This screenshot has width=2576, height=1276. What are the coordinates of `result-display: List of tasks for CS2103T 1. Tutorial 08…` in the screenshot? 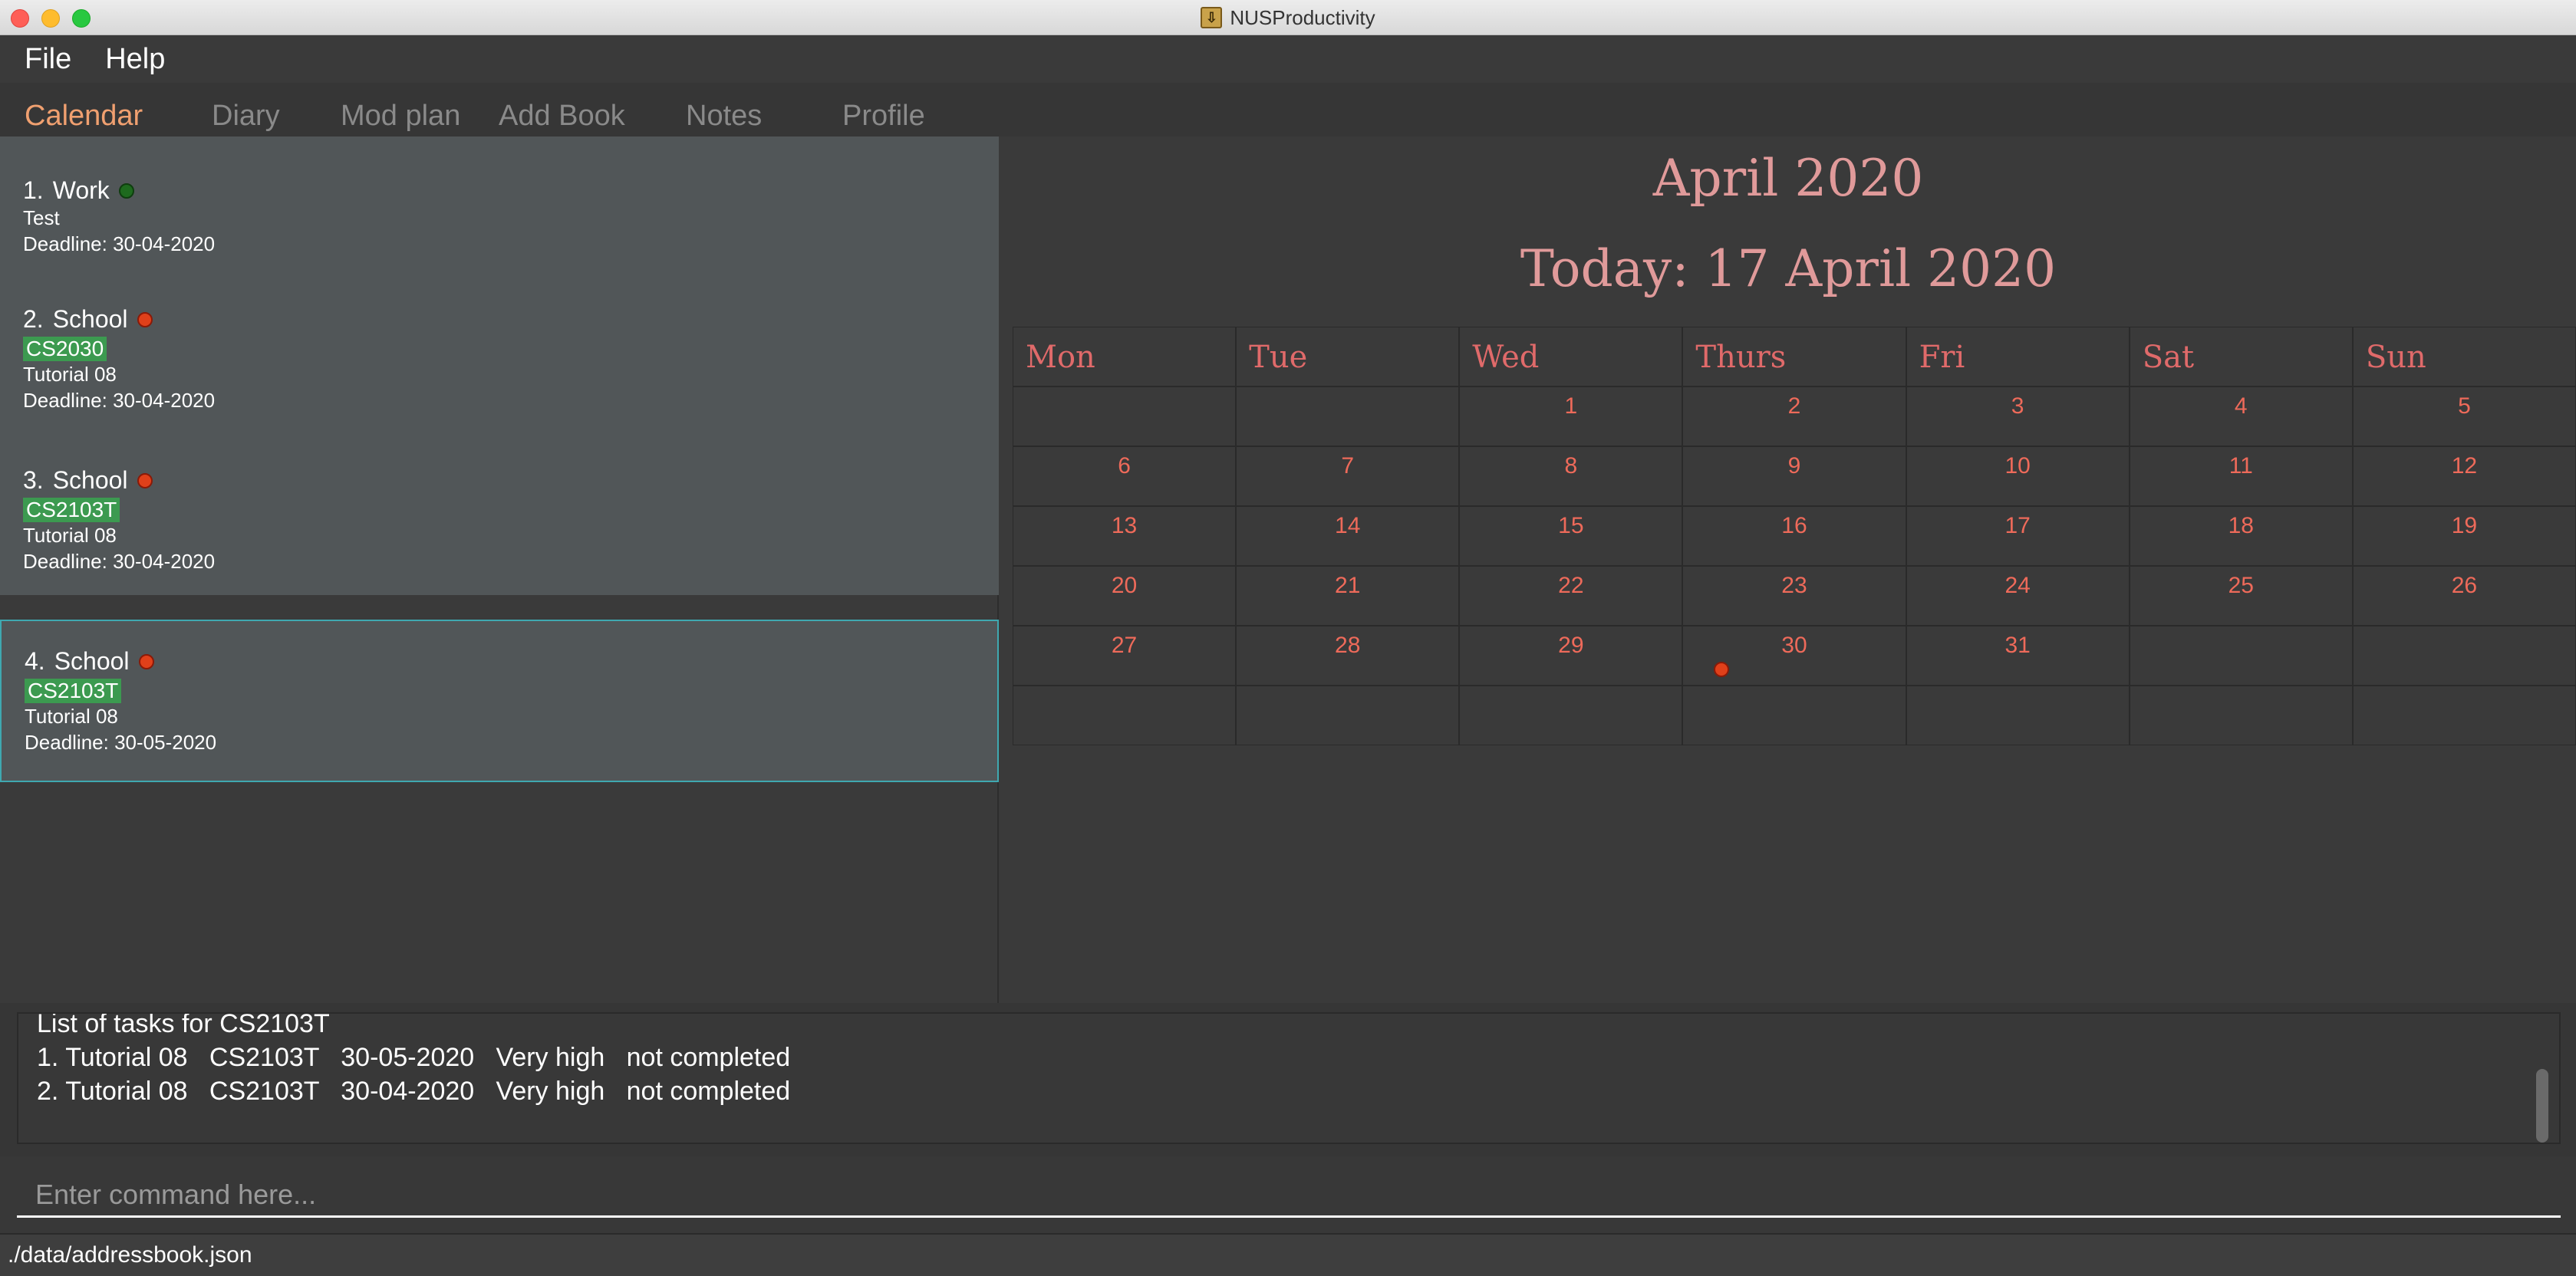 It's located at (1289, 1078).